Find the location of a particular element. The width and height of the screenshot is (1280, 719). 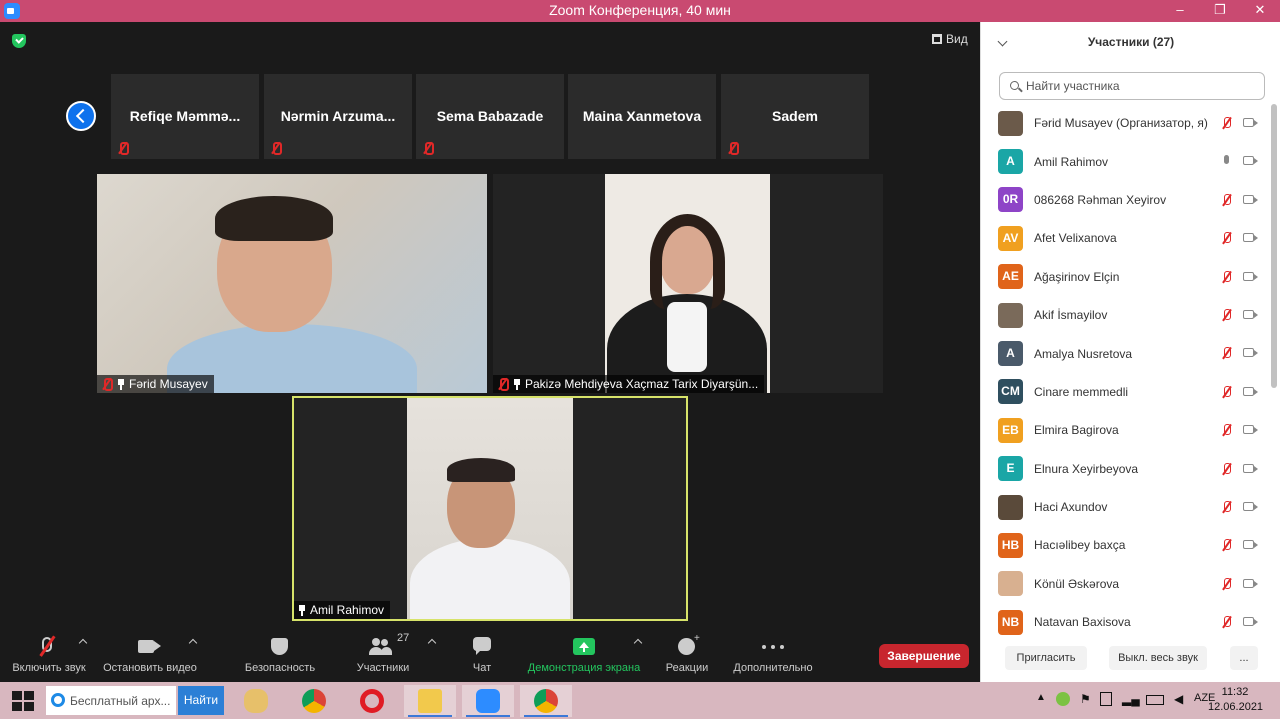

participants-options-chevron-icon is located at coordinates (432, 643).